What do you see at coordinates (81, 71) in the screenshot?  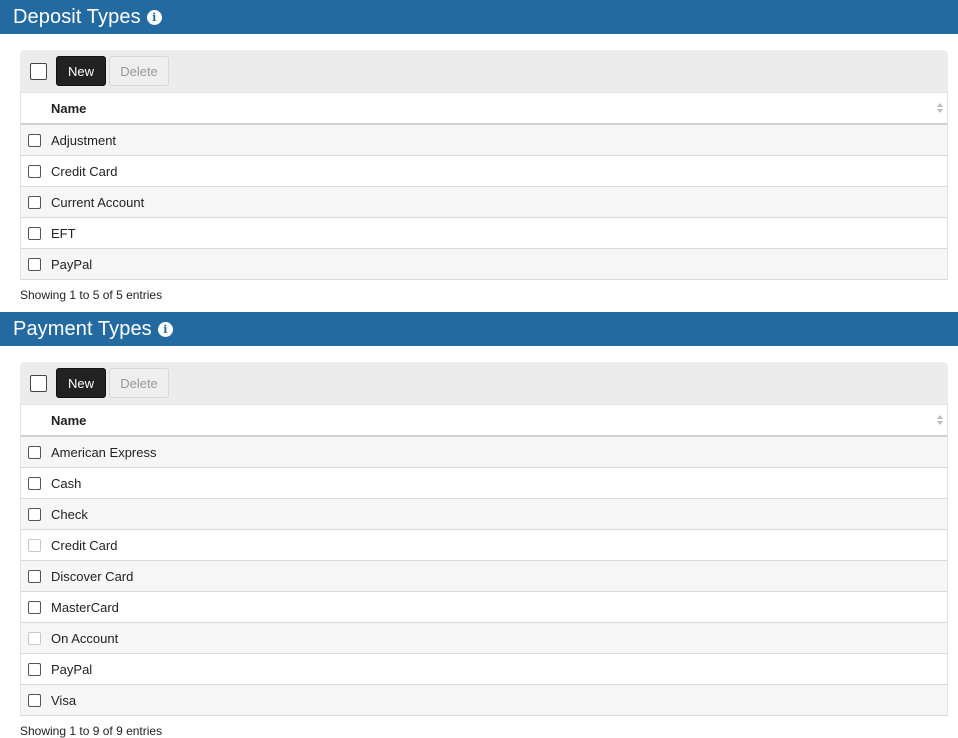 I see `deposit-new-button: New` at bounding box center [81, 71].